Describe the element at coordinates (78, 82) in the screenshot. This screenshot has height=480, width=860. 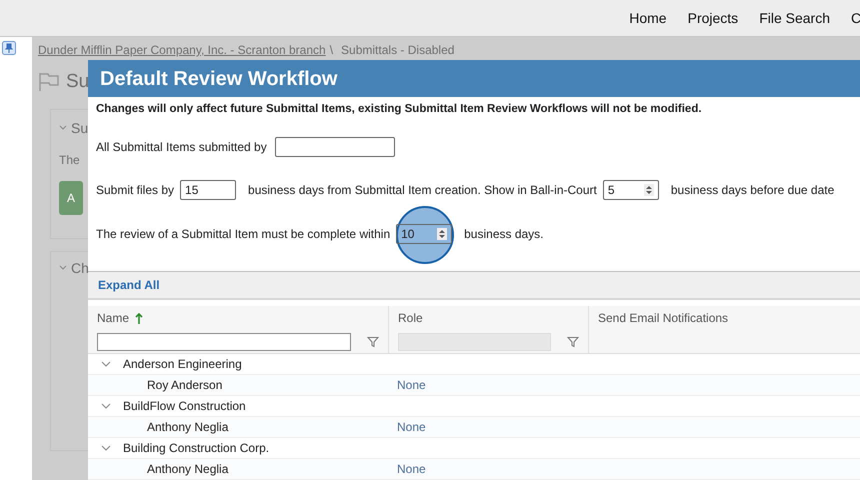
I see `page-title: Su` at that location.